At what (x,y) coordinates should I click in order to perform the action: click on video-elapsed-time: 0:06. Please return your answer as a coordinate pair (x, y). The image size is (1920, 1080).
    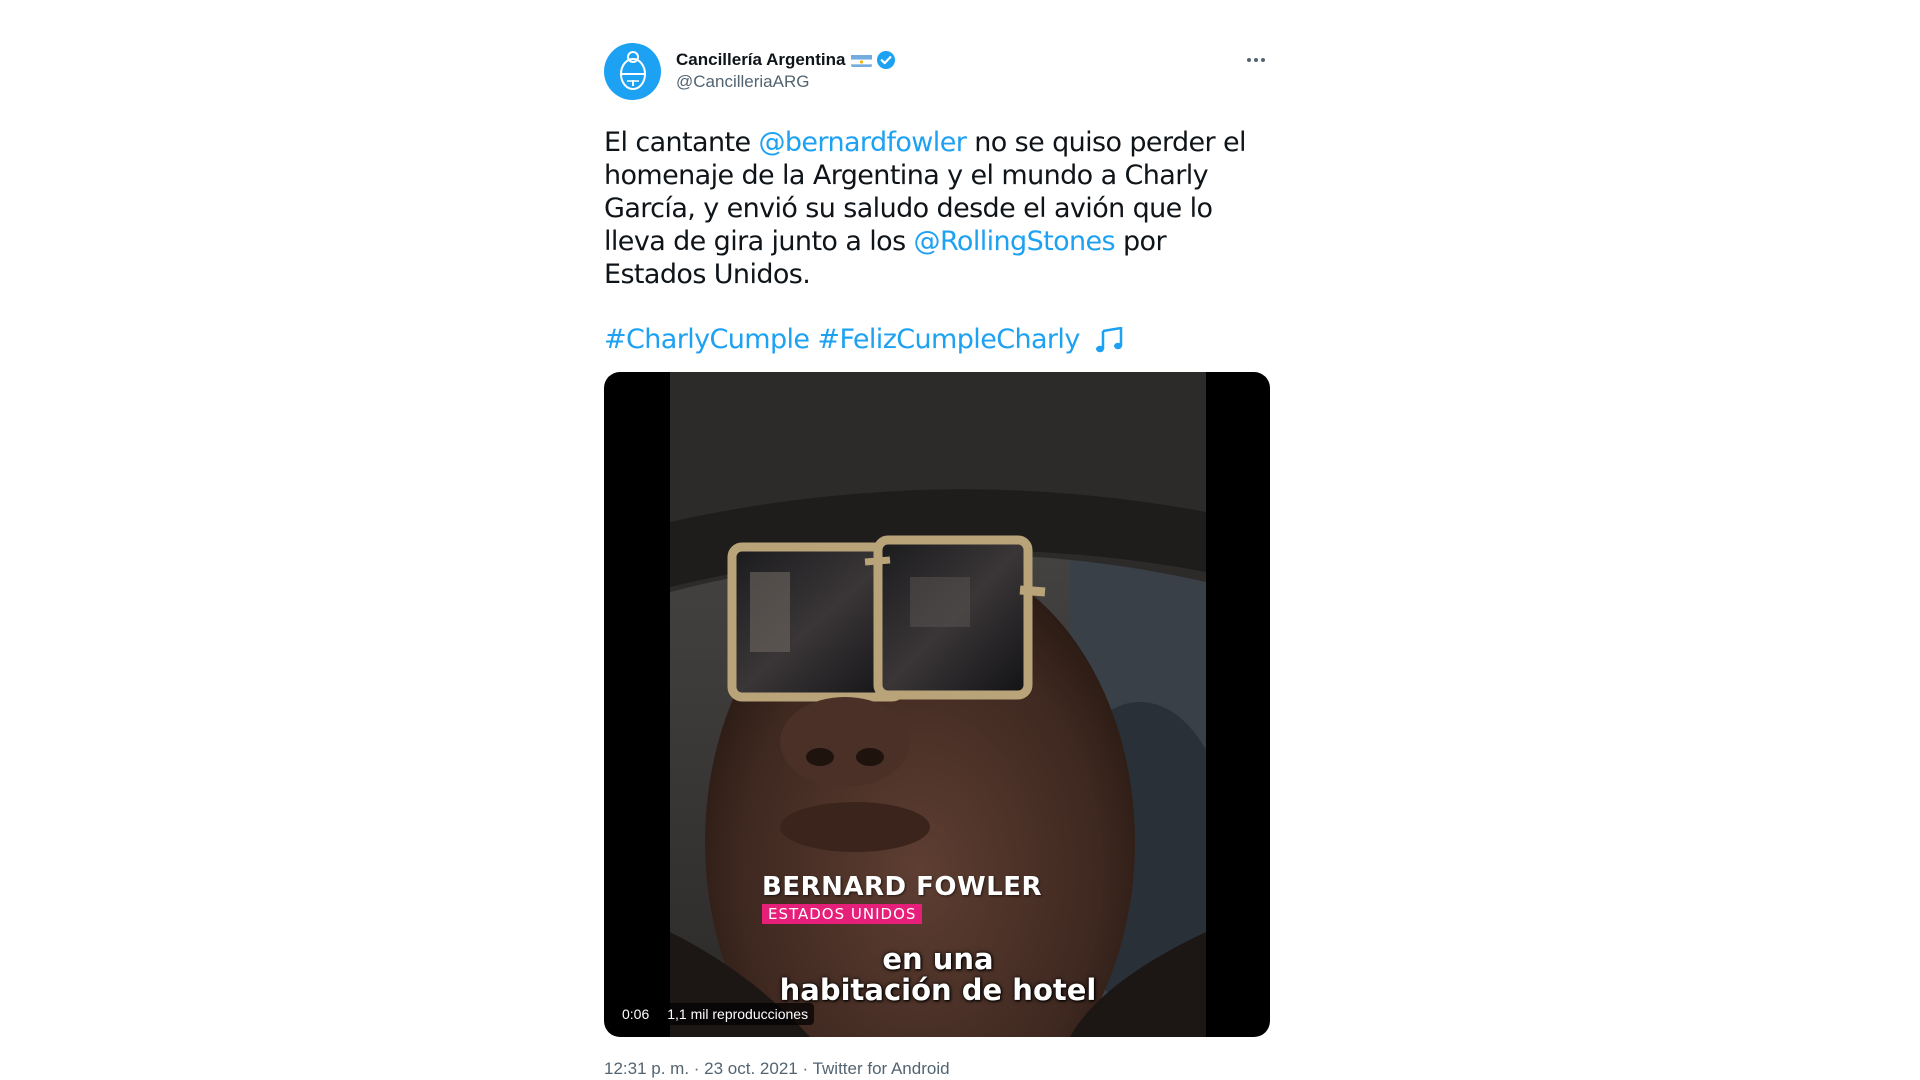
    Looking at the image, I should click on (636, 1014).